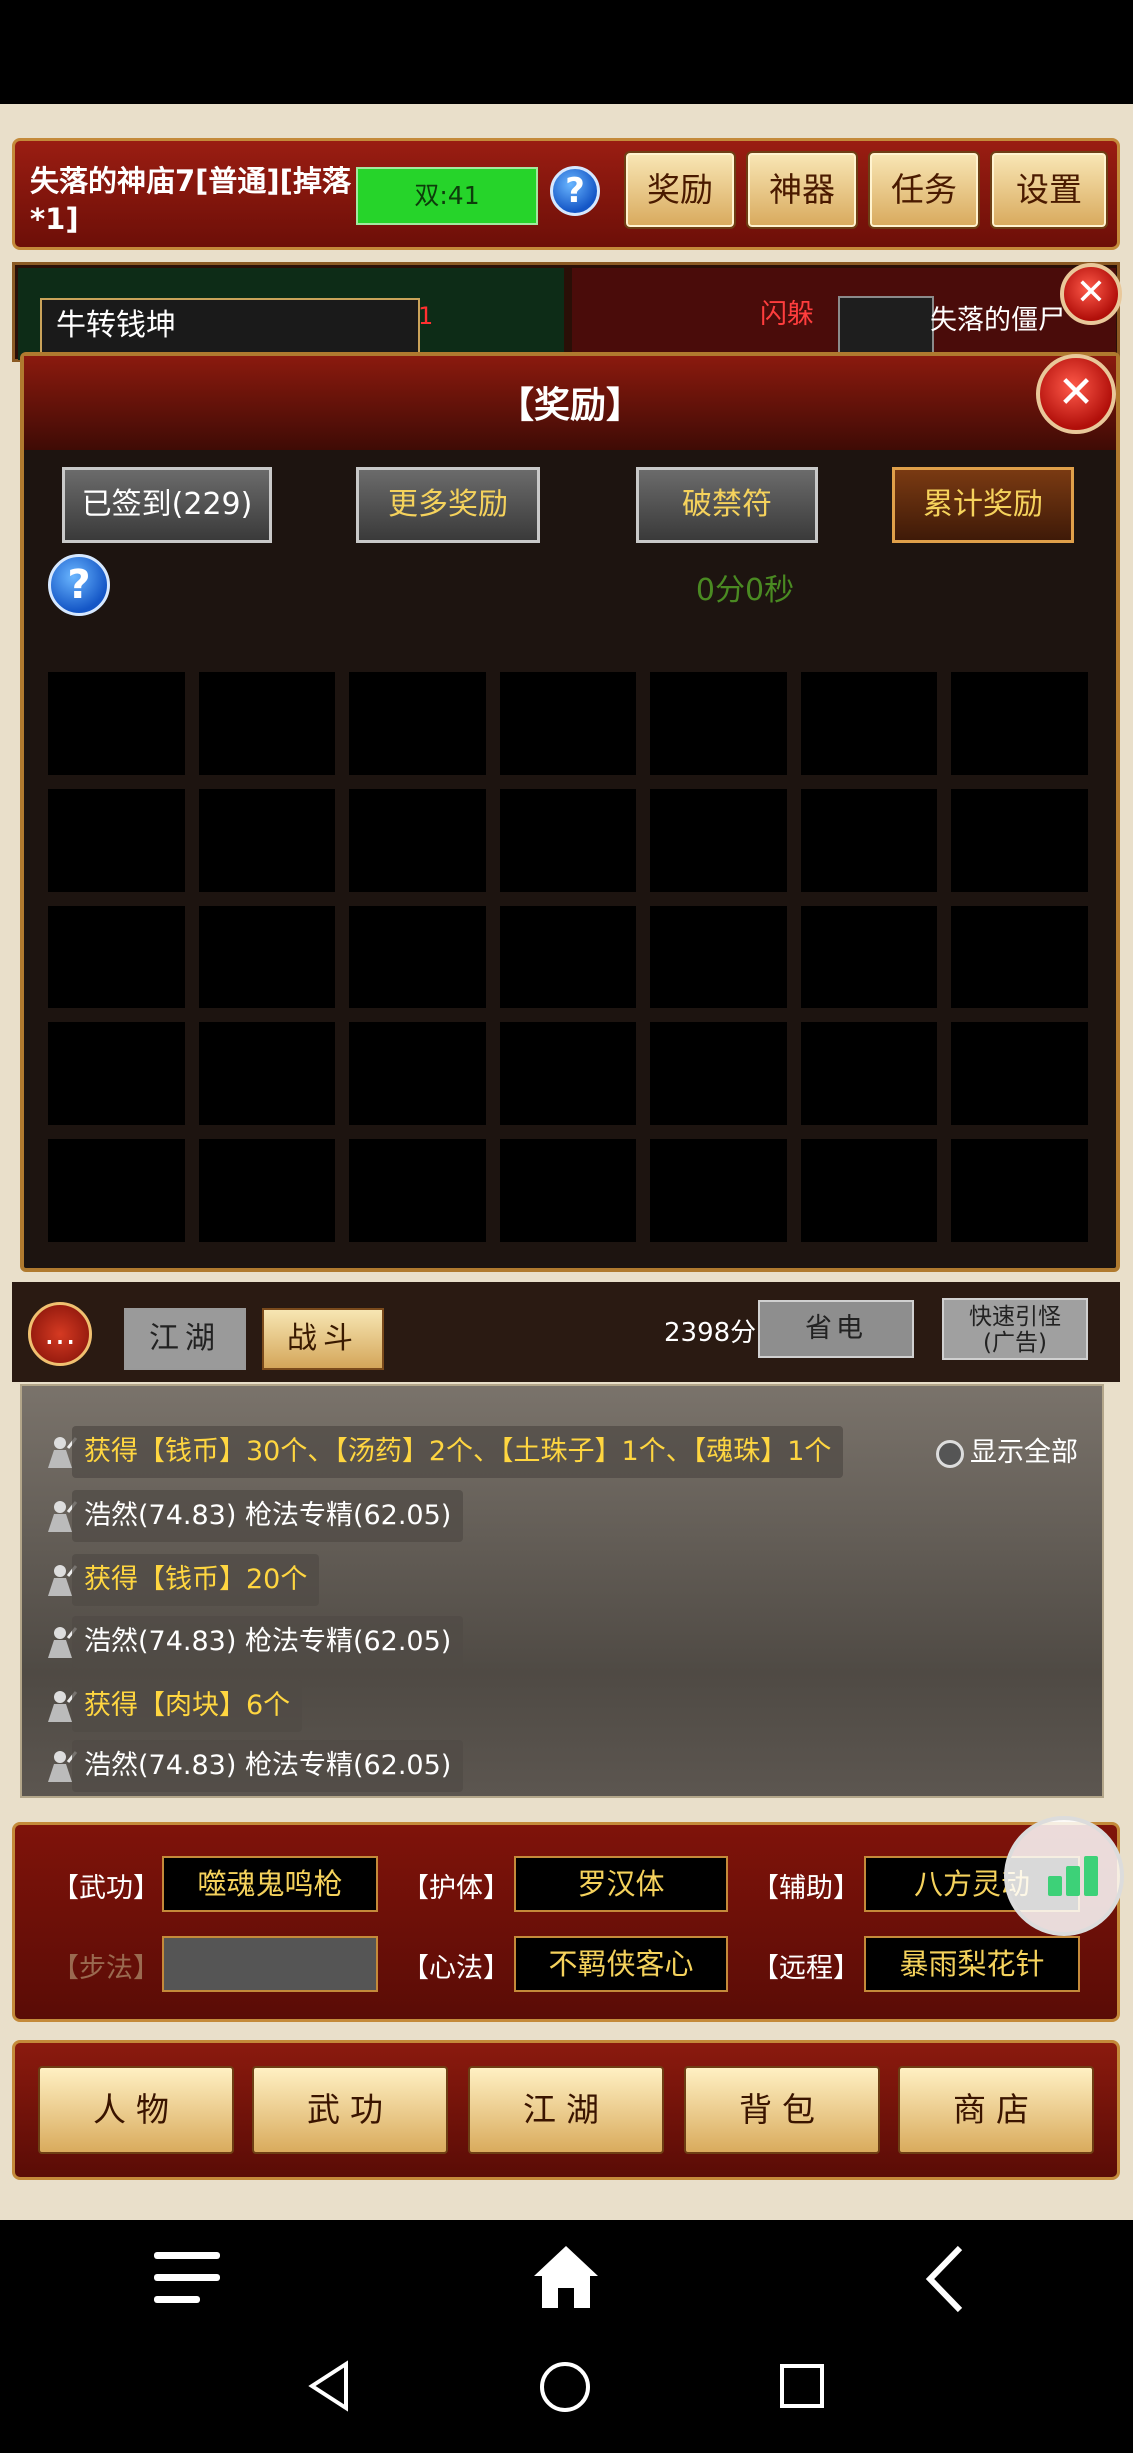  Describe the element at coordinates (456, 1968) in the screenshot. I see `skill-label-mind: 【心法】` at that location.